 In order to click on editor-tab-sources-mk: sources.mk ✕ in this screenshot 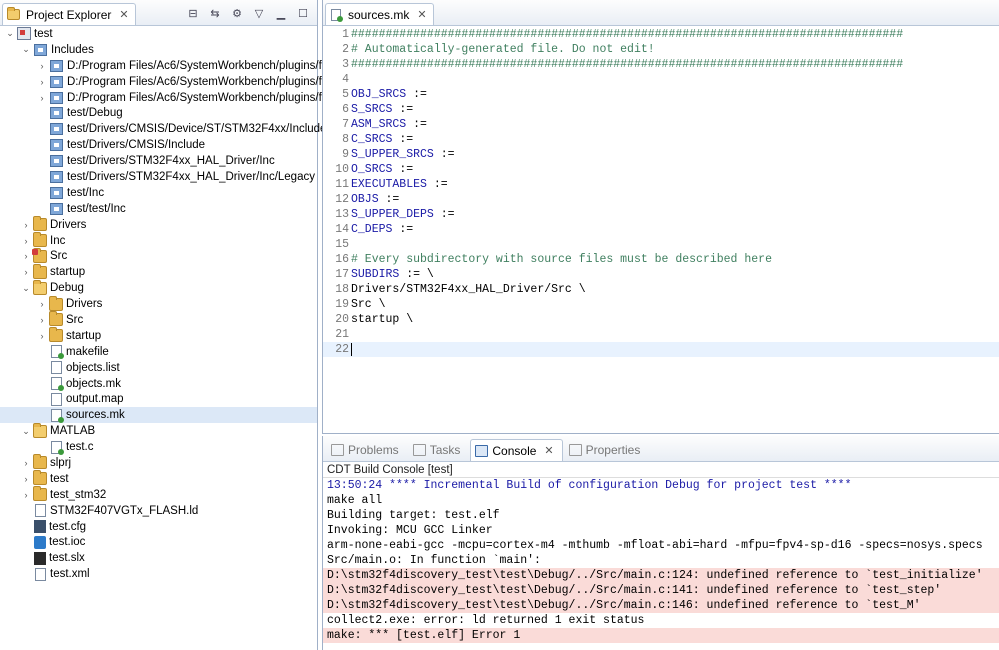, I will do `click(379, 14)`.